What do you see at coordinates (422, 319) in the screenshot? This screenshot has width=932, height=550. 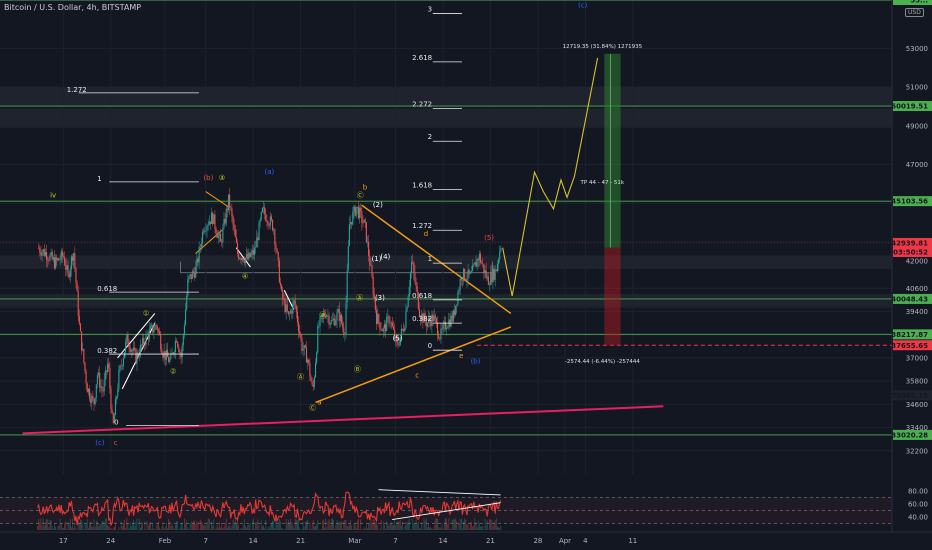 I see `fib-right-label-8: 0.382` at bounding box center [422, 319].